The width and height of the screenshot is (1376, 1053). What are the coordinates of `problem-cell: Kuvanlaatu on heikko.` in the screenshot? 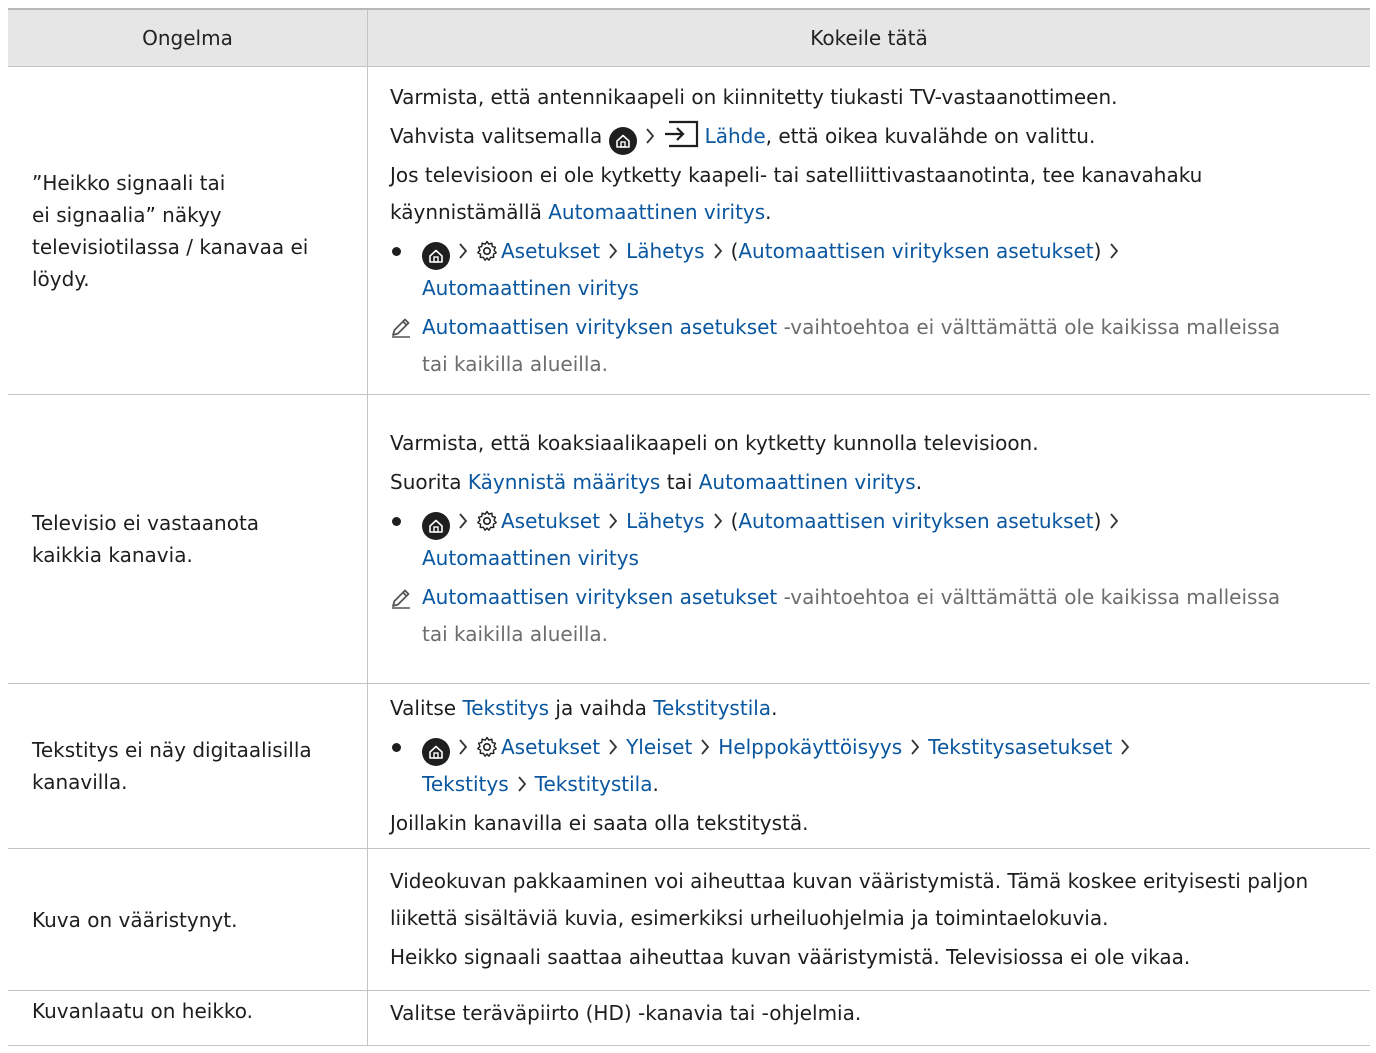 It's located at (188, 1018).